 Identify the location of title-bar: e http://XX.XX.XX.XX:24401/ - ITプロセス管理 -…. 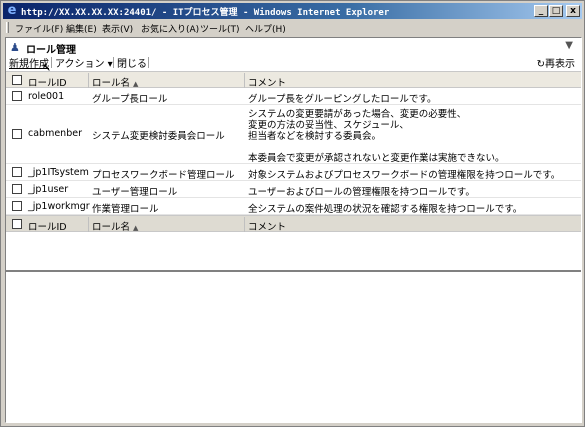
(292, 11).